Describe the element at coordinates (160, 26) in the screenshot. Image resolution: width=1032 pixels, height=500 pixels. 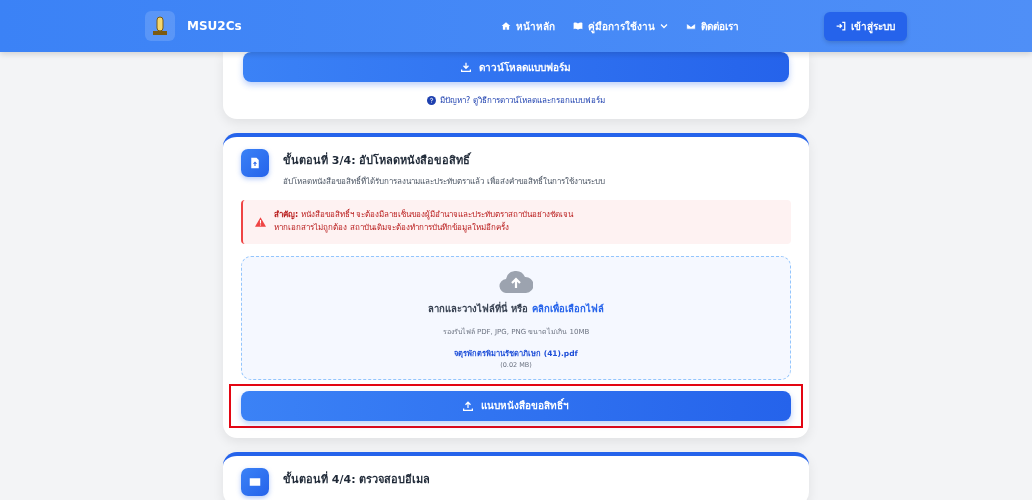
I see `logo-icon` at that location.